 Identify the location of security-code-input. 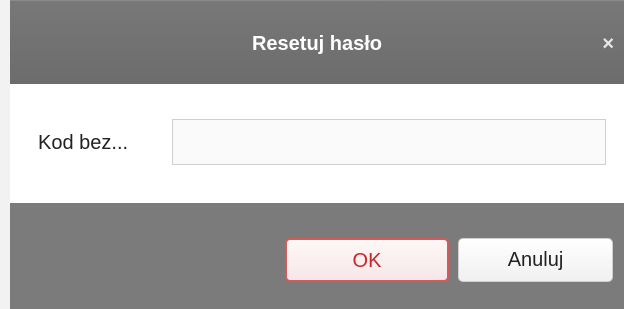
(389, 142).